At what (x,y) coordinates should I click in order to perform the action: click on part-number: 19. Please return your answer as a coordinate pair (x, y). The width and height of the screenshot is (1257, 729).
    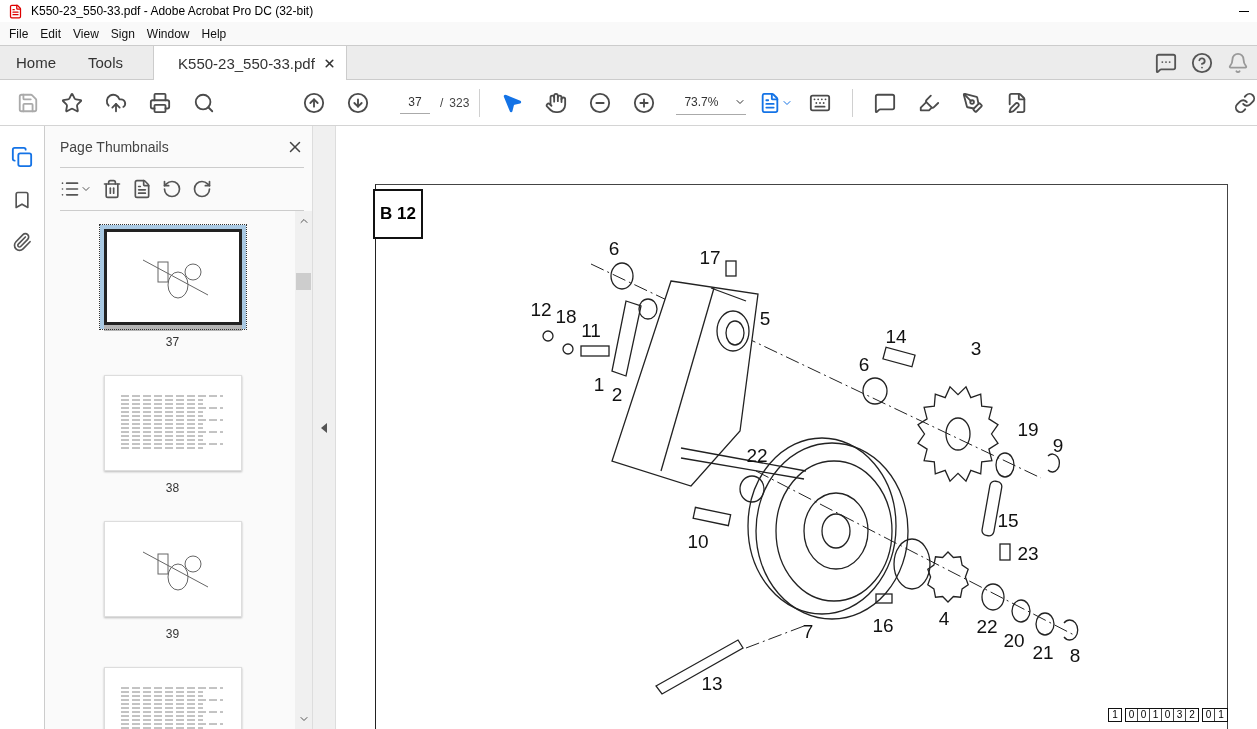
    Looking at the image, I should click on (1028, 430).